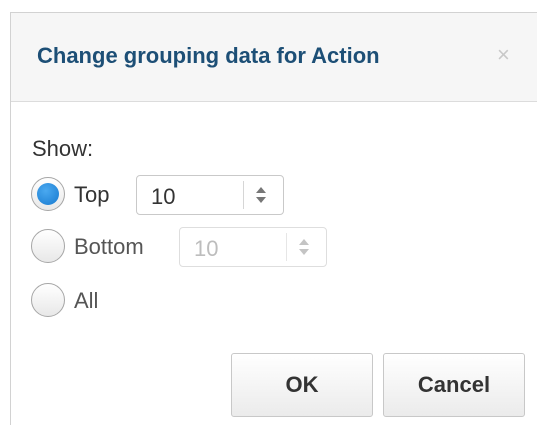  Describe the element at coordinates (454, 385) in the screenshot. I see `cancel-button: Cancel` at that location.